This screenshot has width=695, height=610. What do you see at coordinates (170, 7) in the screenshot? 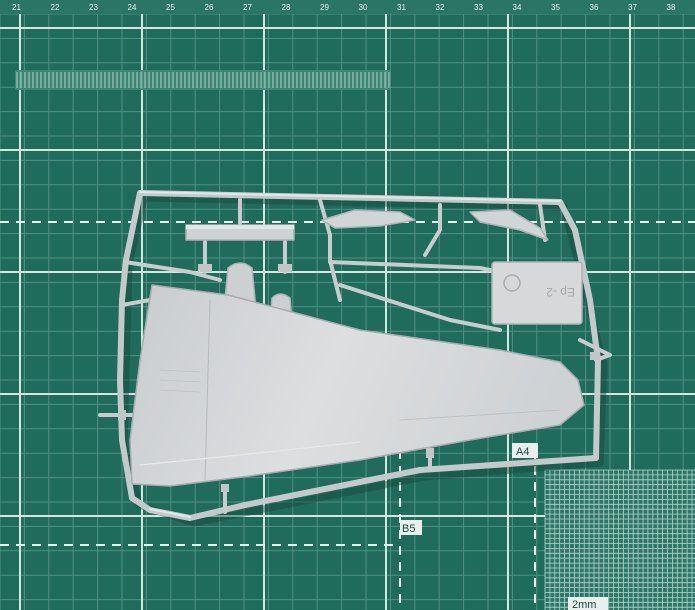
I see `ruler-number: 25` at bounding box center [170, 7].